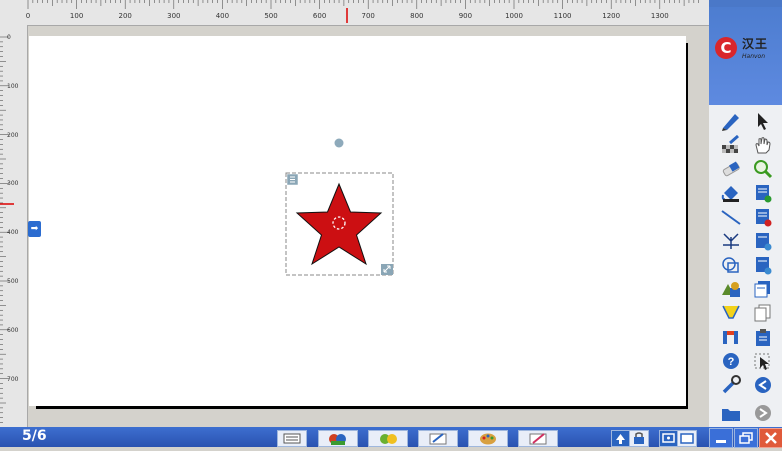  I want to click on note-icon, so click(438, 438).